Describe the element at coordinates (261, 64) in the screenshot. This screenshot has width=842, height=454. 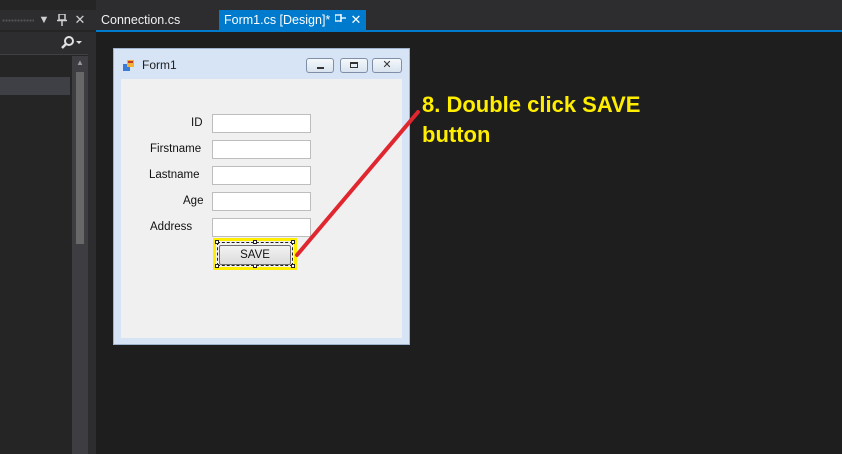
I see `form-titlebar: Form1 ✕` at that location.